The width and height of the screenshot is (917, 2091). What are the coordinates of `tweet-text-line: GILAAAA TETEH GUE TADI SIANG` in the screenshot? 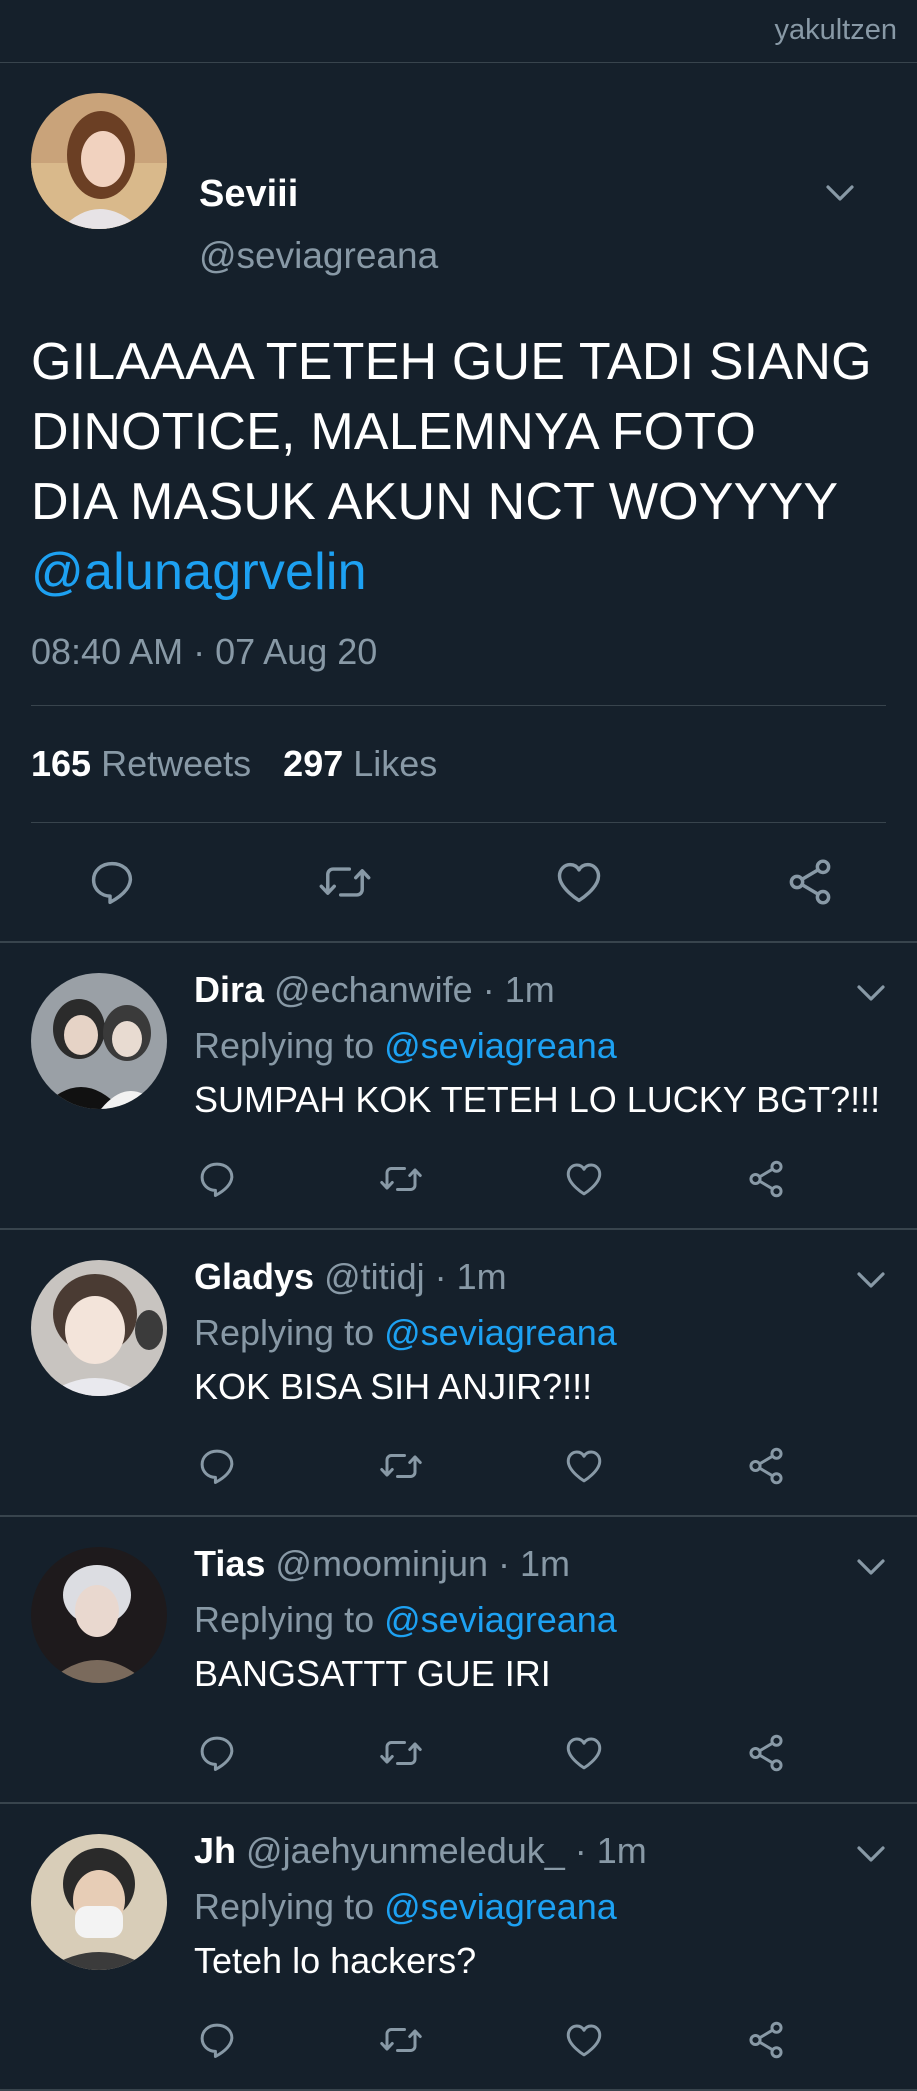 It's located at (451, 362).